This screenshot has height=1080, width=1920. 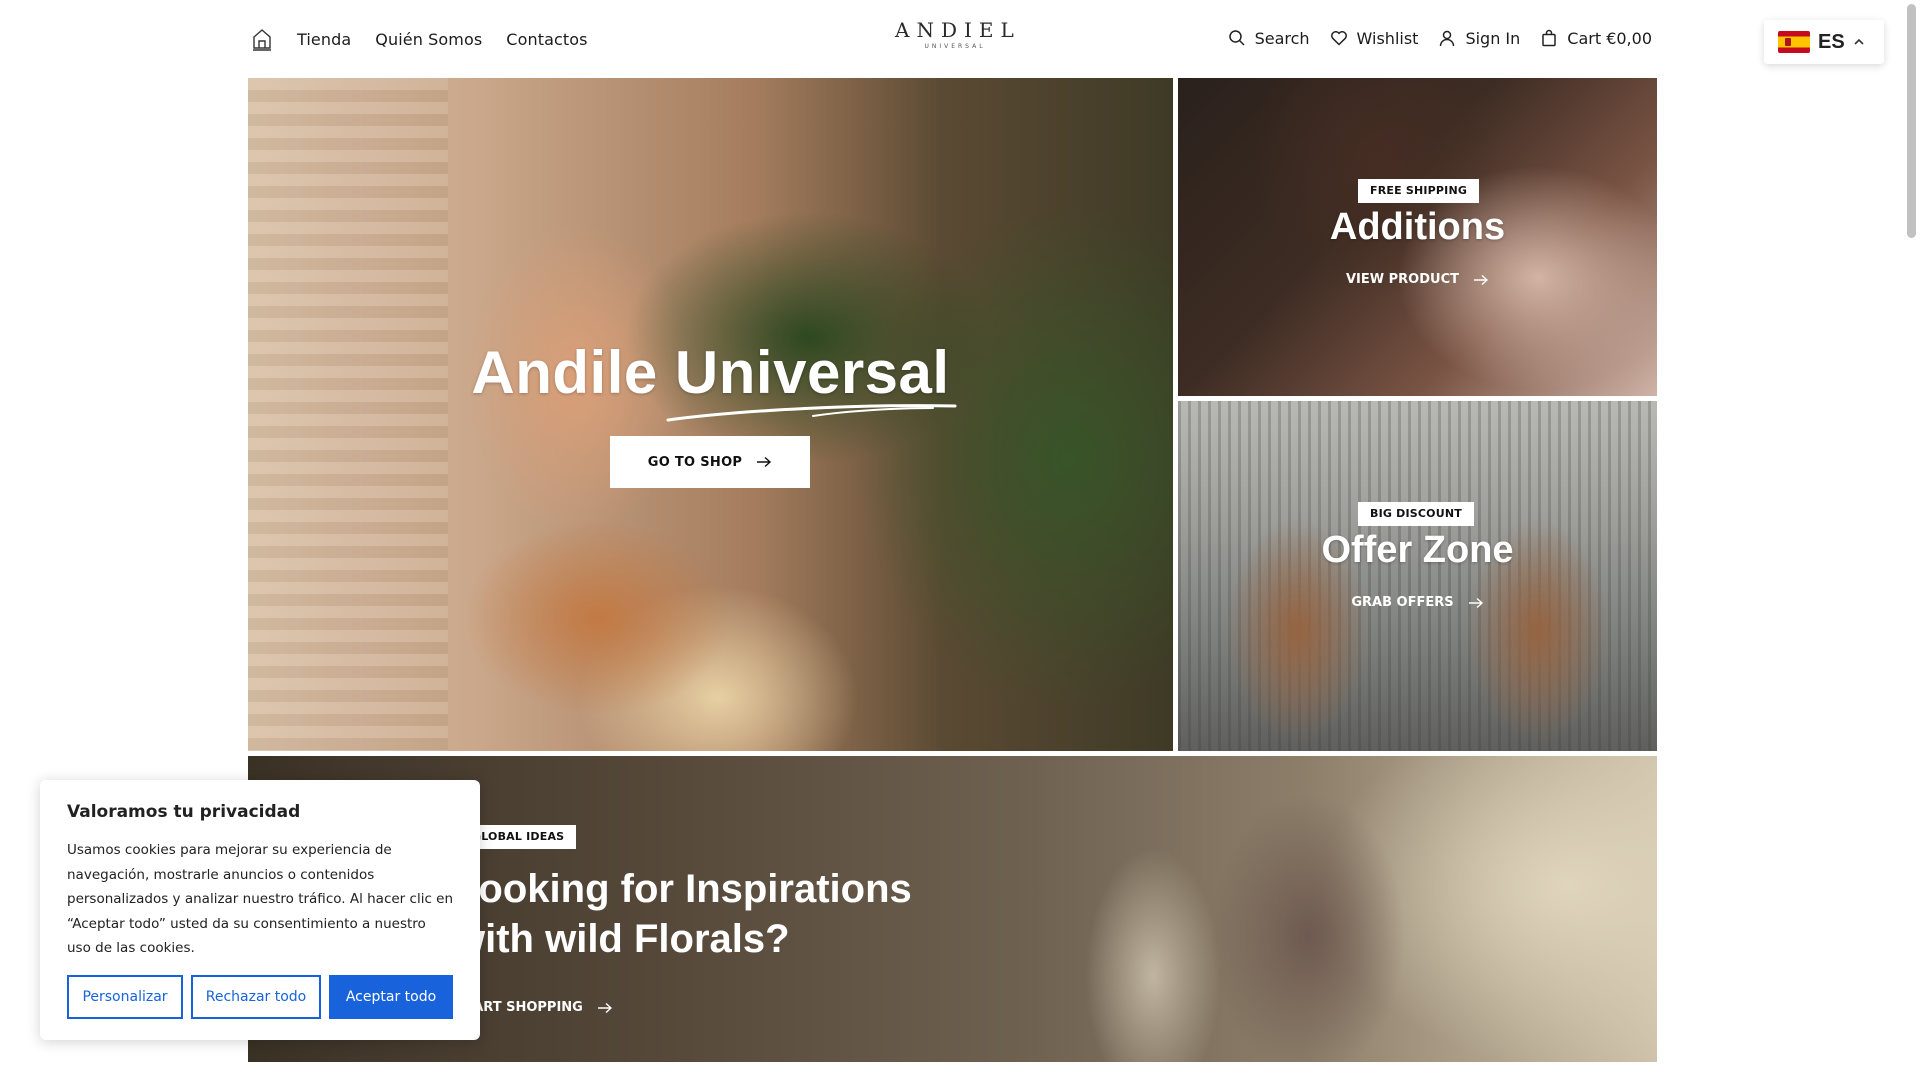 What do you see at coordinates (955, 46) in the screenshot?
I see `logo-tagline: UNIVERSAL` at bounding box center [955, 46].